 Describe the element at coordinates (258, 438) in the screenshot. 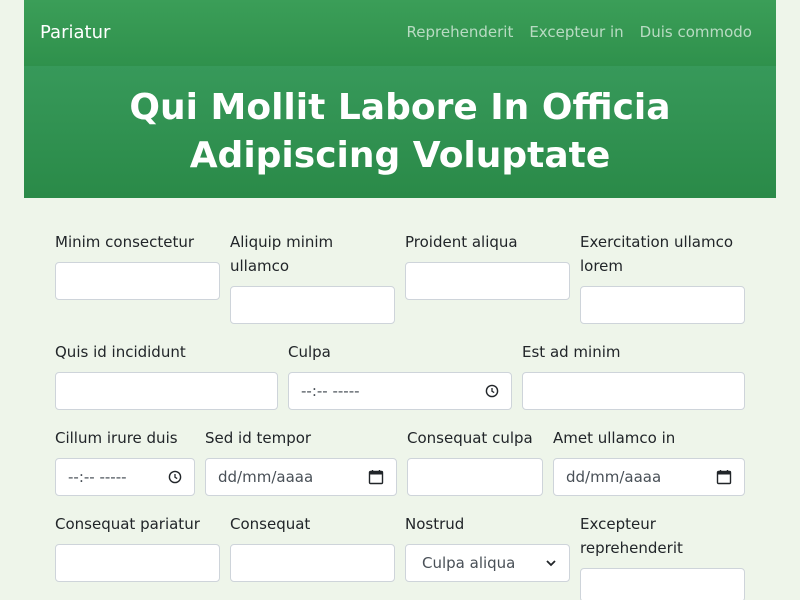

I see `label-sed-id-tempor: Sed id tempor` at that location.